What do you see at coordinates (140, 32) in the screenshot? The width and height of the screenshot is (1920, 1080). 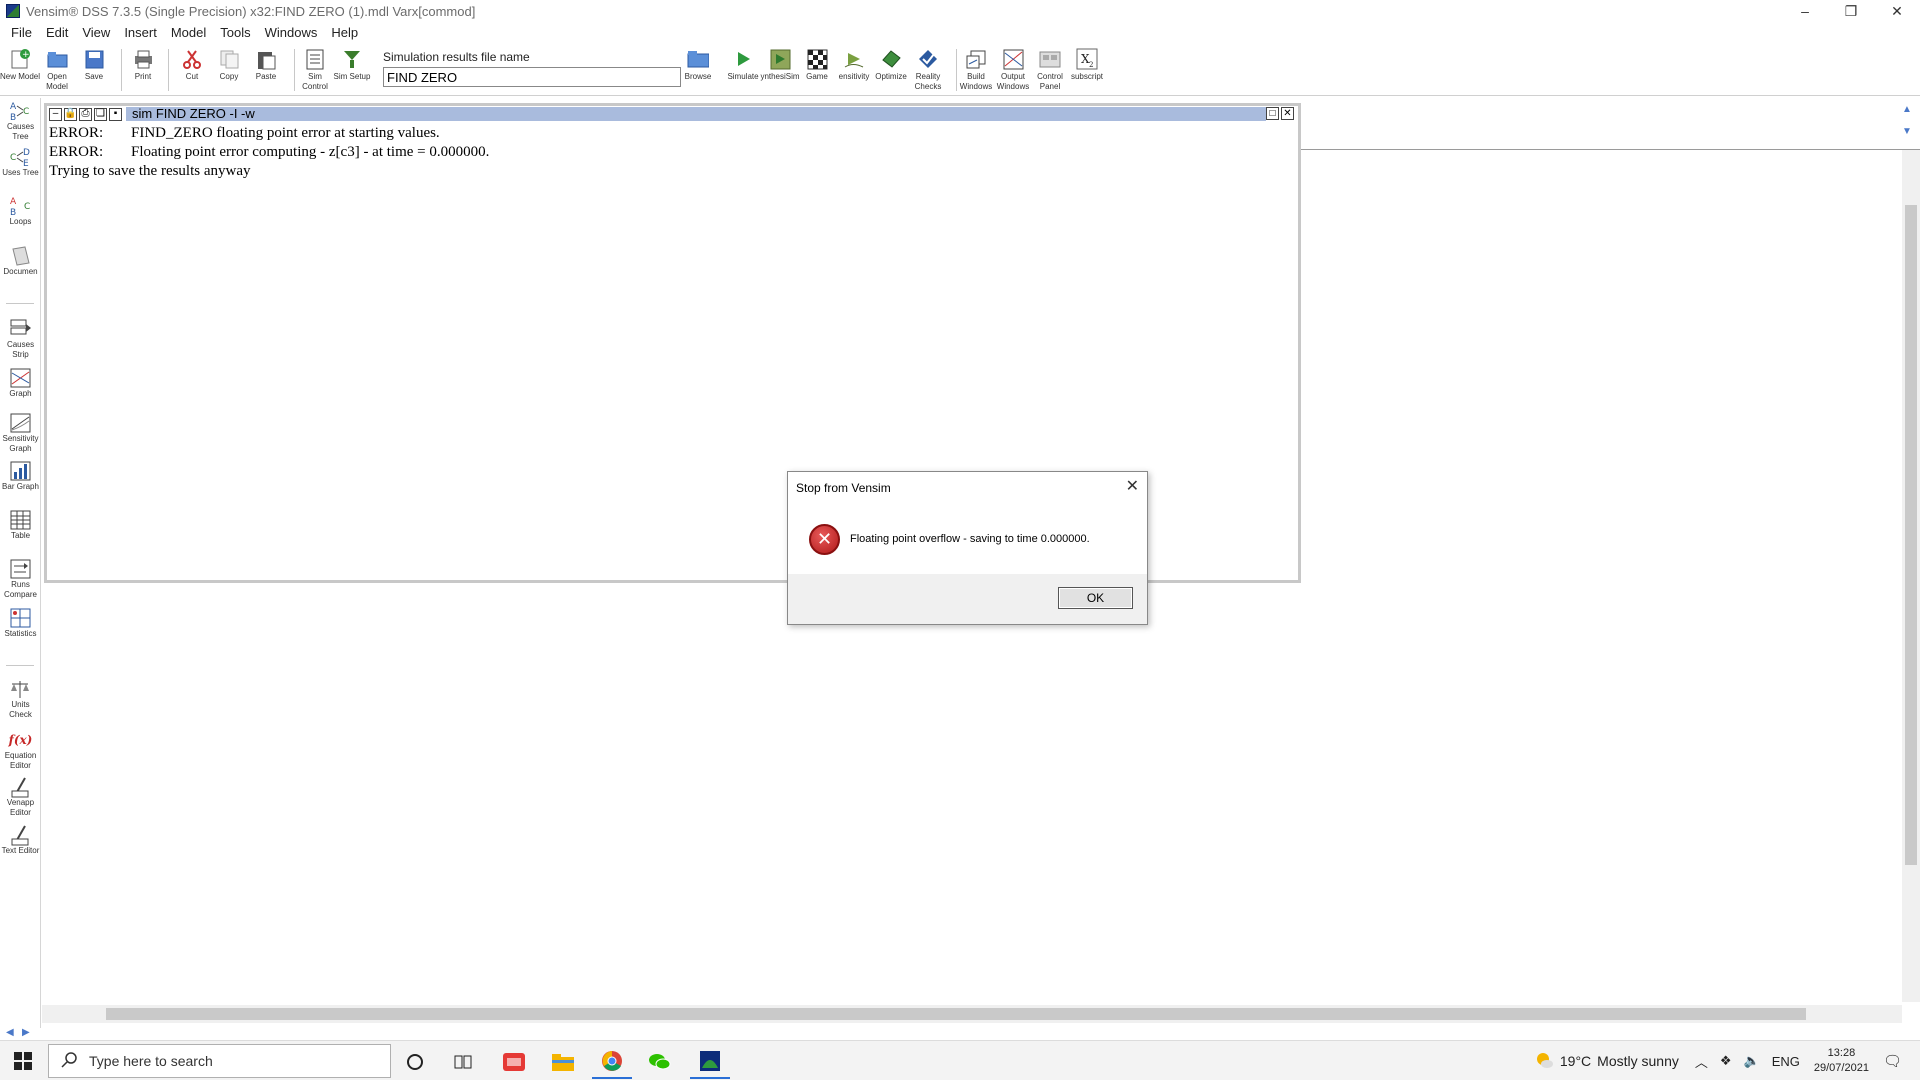 I see `menu-insert: Insert` at bounding box center [140, 32].